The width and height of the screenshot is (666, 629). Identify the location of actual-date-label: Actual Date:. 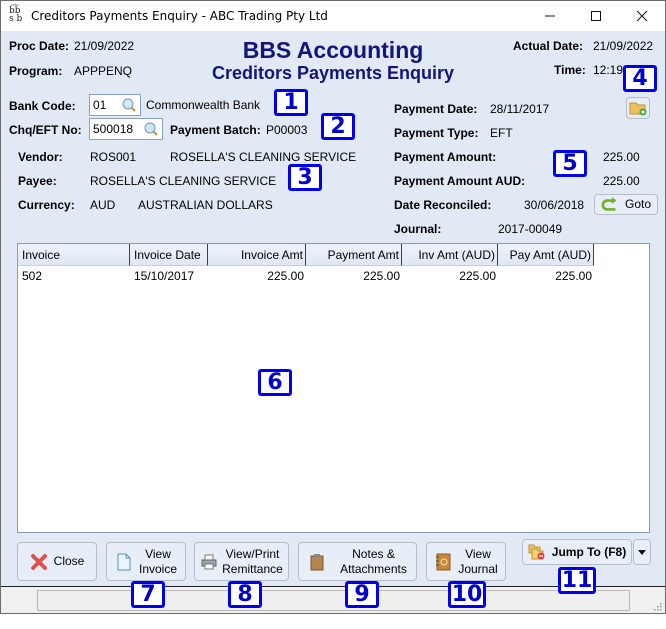
(548, 46).